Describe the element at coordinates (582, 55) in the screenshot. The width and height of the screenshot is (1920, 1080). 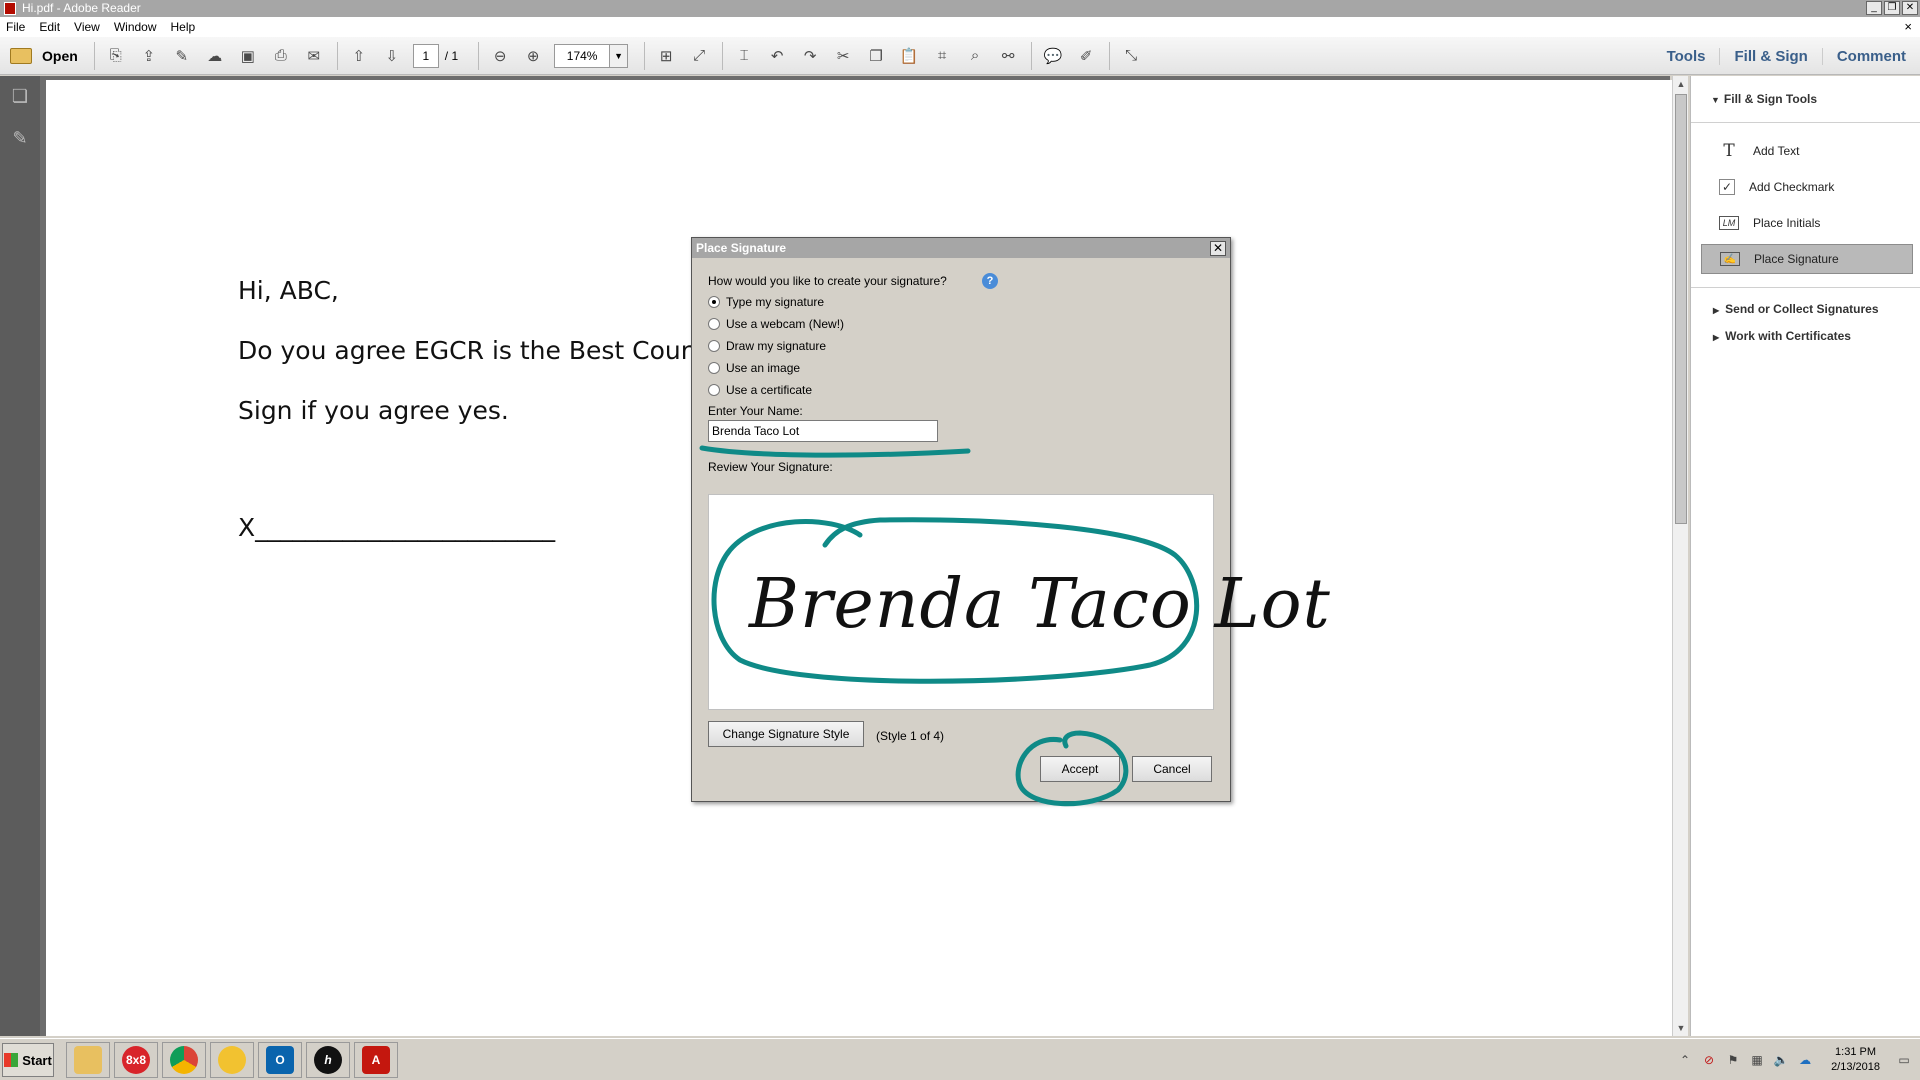
I see `zoom-value: 174%` at that location.